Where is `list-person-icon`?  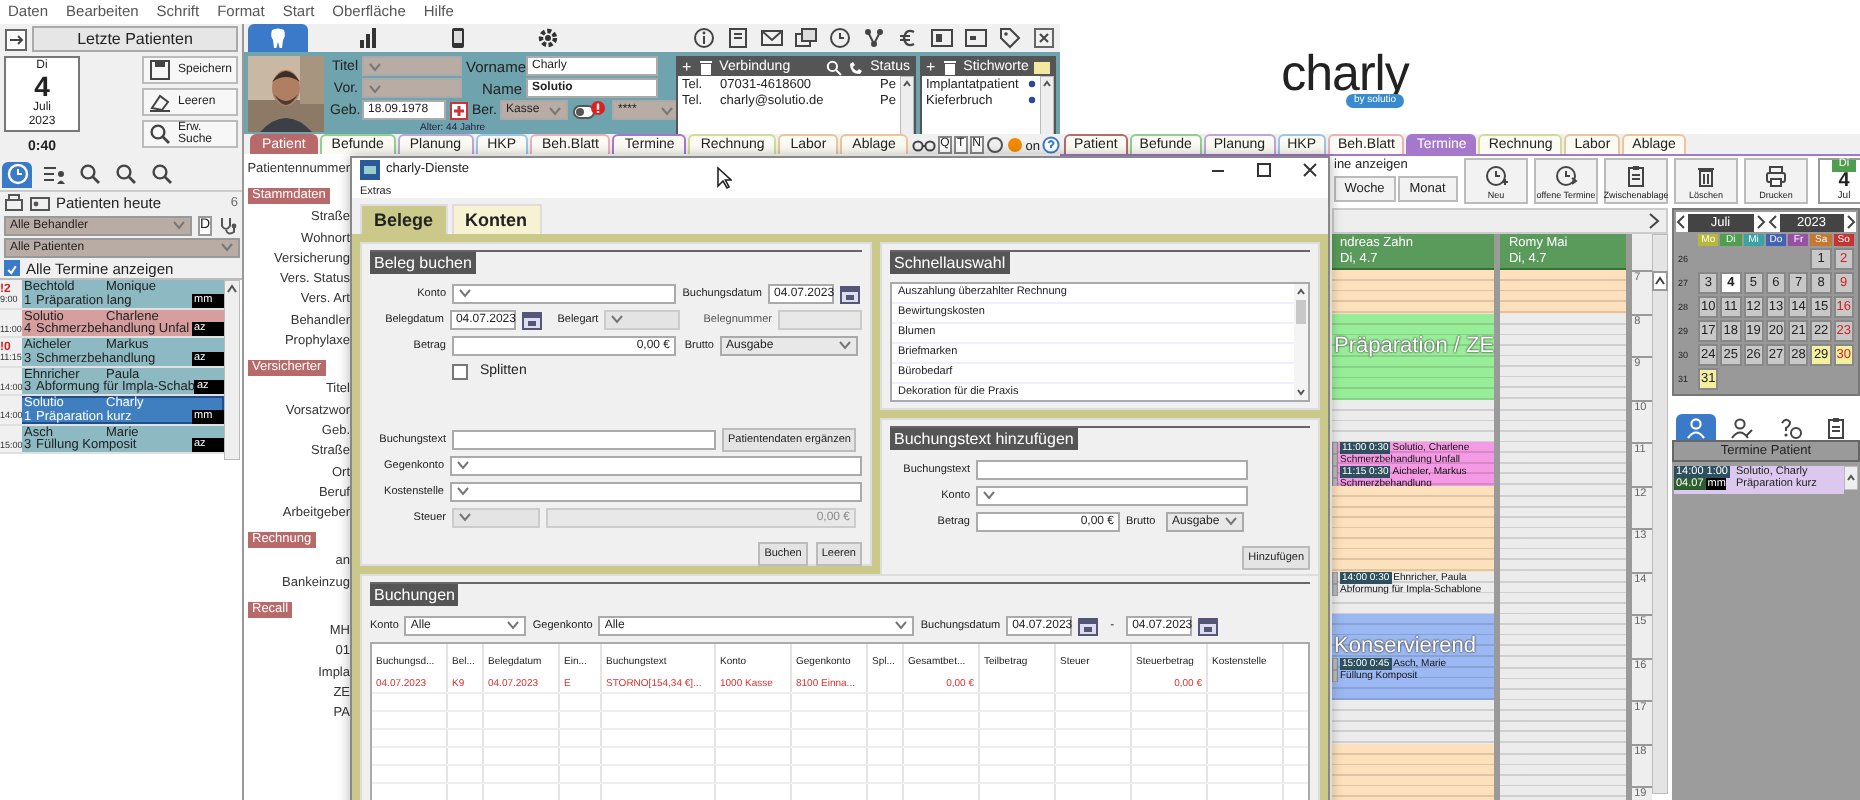 list-person-icon is located at coordinates (53, 174).